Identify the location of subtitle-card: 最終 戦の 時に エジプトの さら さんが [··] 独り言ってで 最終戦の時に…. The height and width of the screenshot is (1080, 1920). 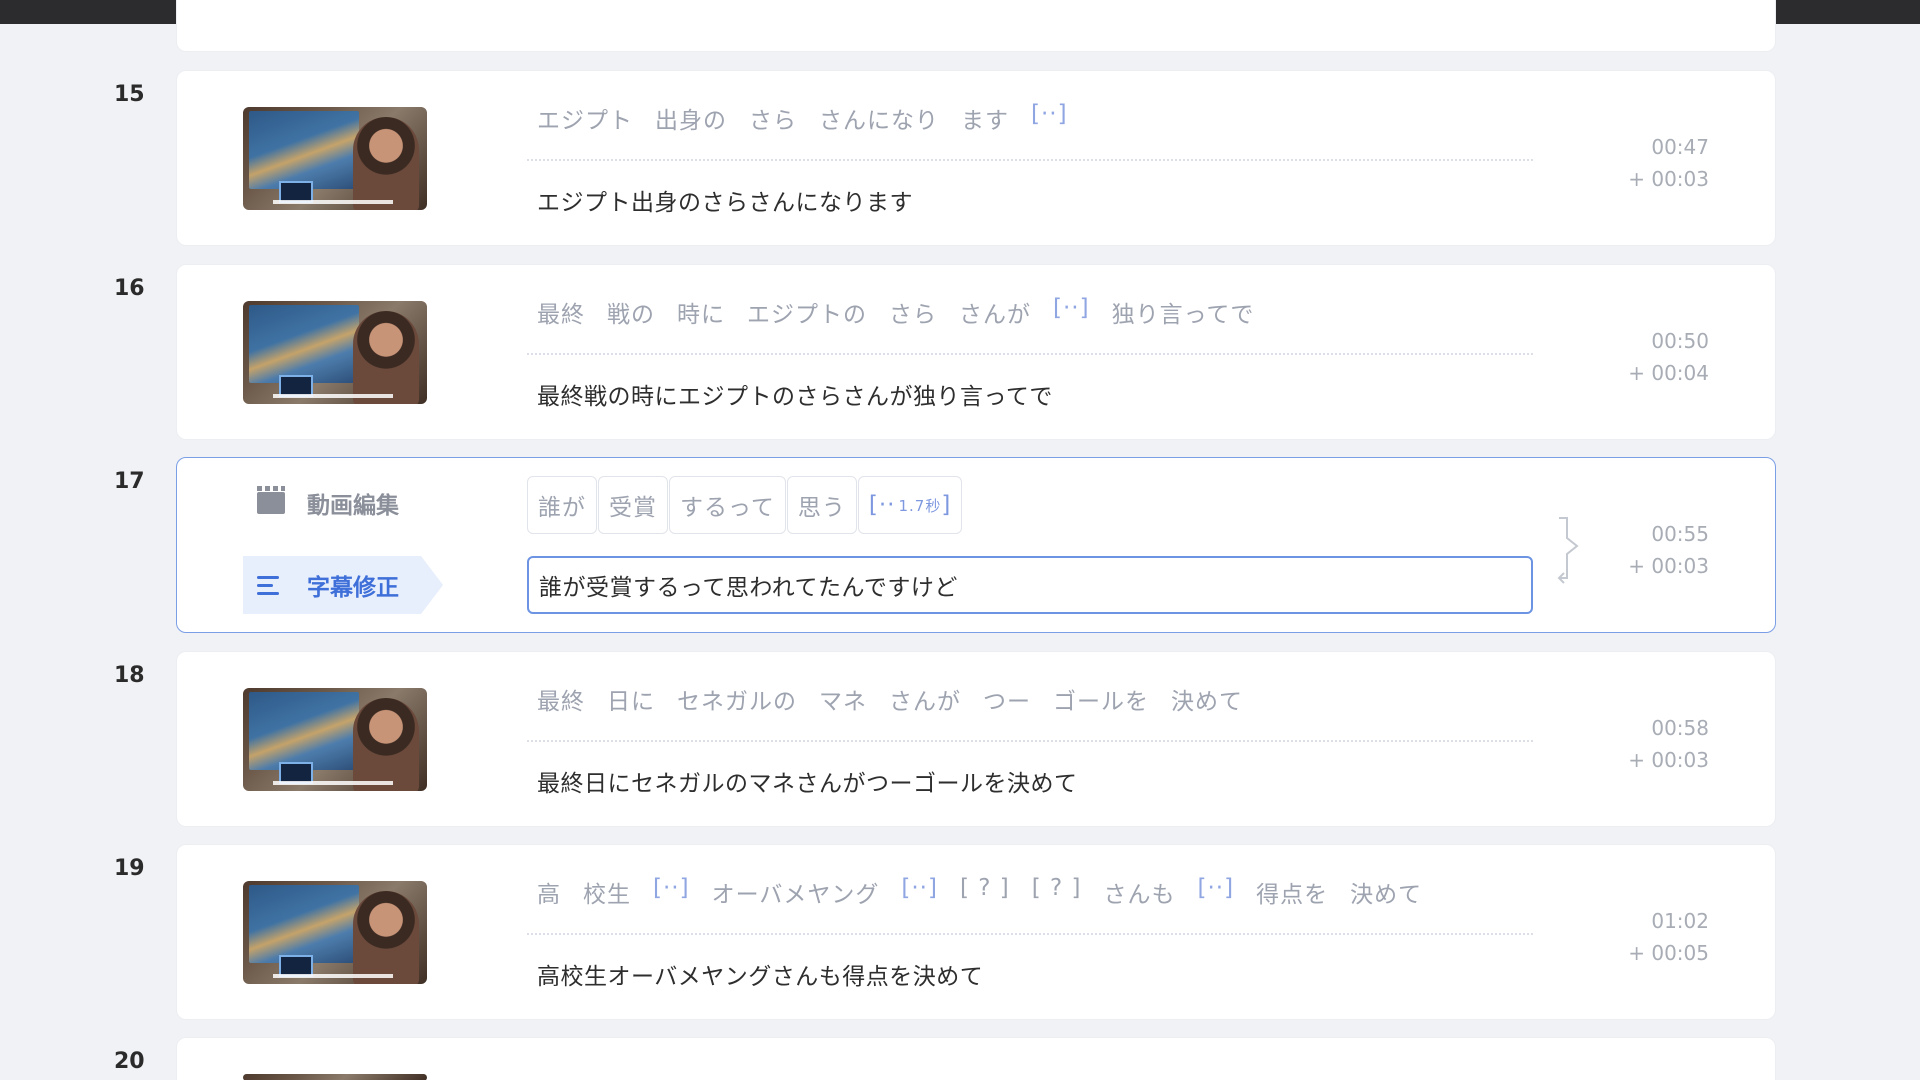
(976, 352).